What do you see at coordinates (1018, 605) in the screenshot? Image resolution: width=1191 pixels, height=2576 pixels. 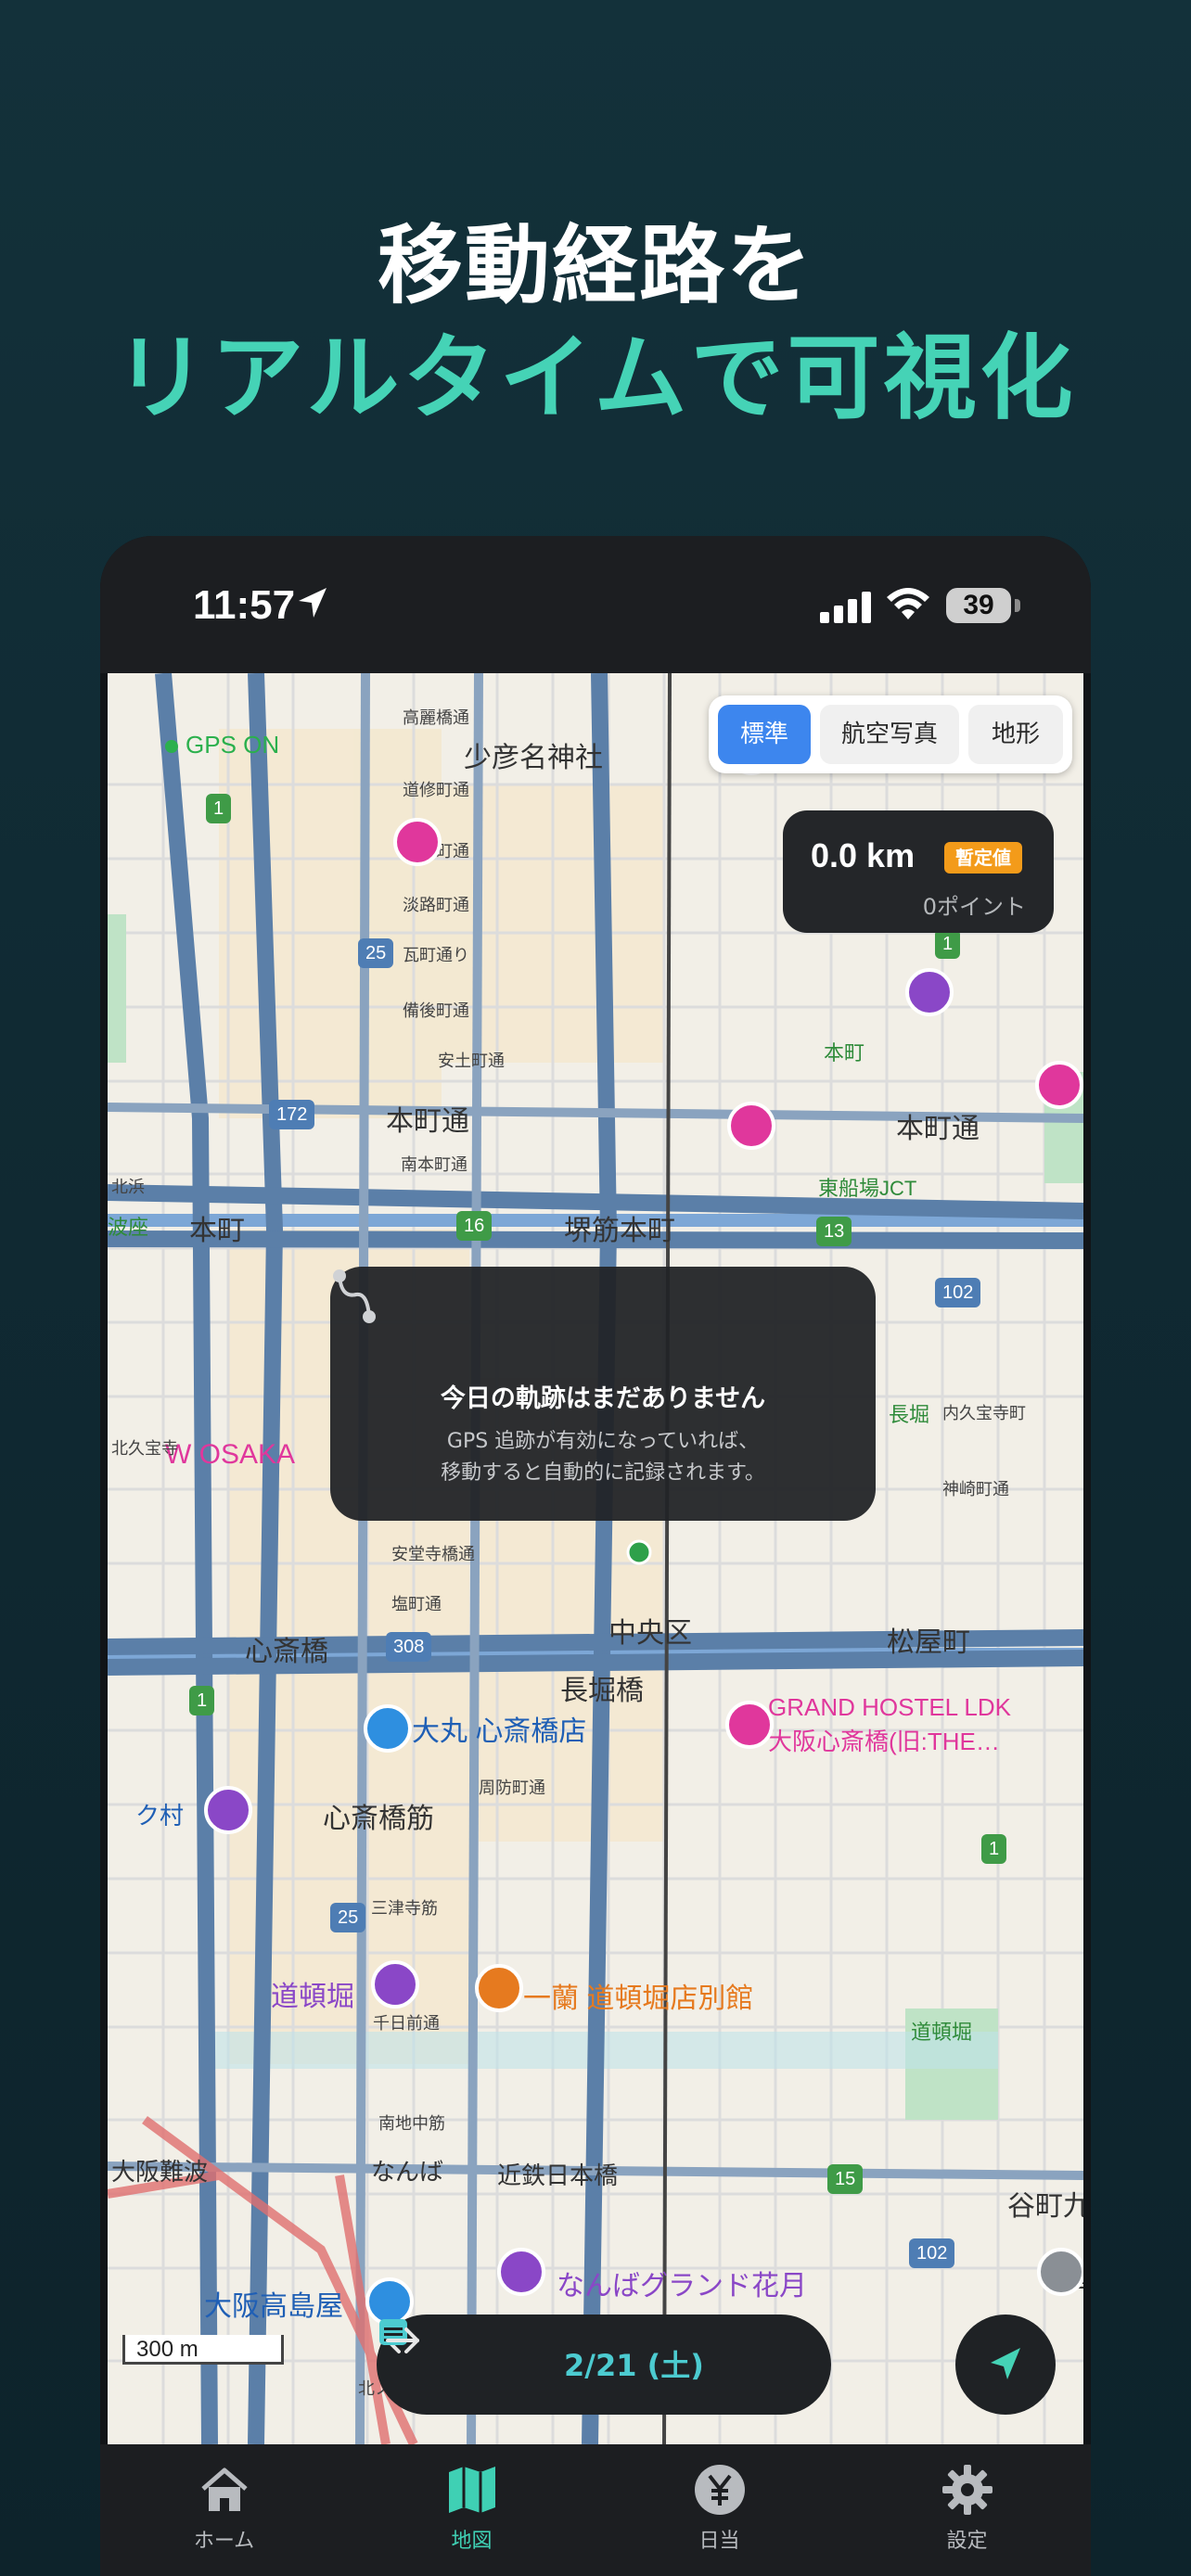 I see `battery-cap` at bounding box center [1018, 605].